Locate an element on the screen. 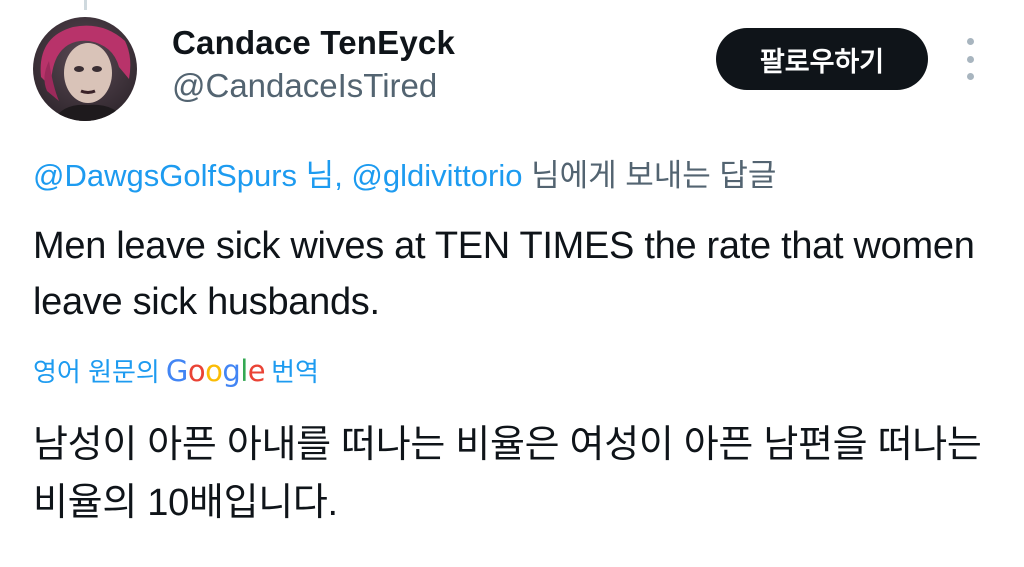 Image resolution: width=1024 pixels, height=567 pixels. follow-button: 팔로우하기 is located at coordinates (822, 59).